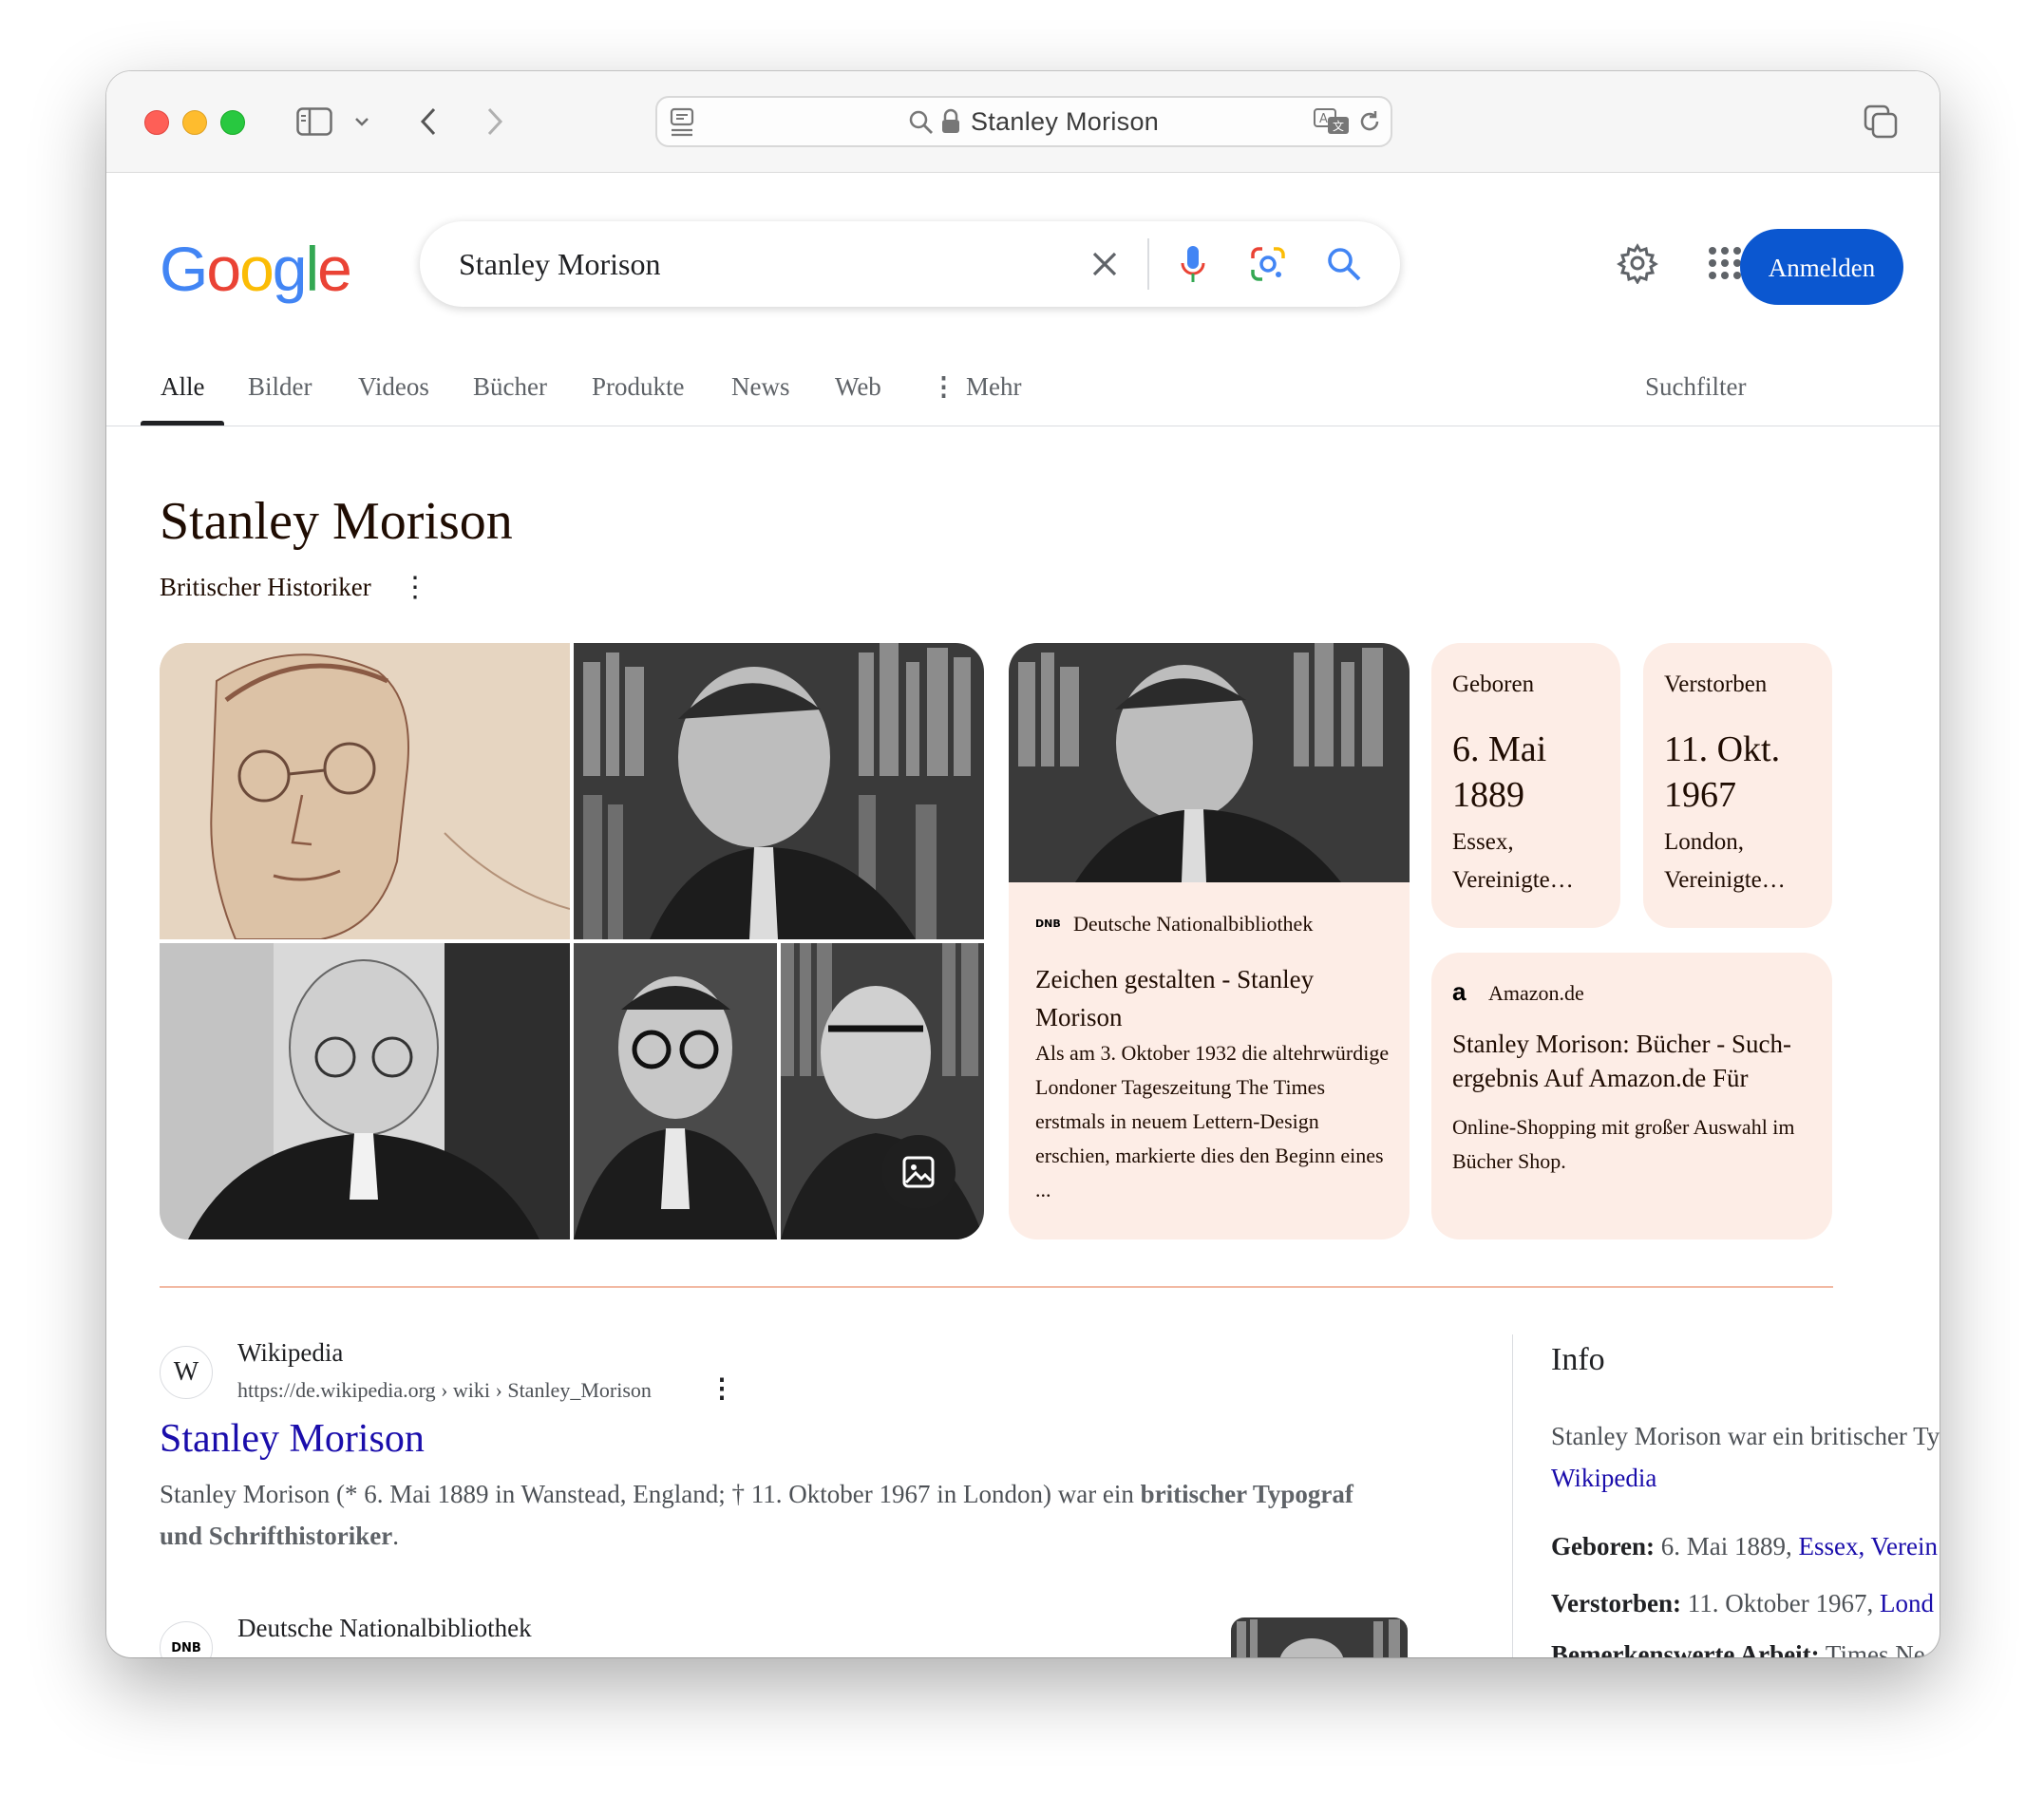 This screenshot has width=2044, height=1797. I want to click on sidebar-divider, so click(1512, 1495).